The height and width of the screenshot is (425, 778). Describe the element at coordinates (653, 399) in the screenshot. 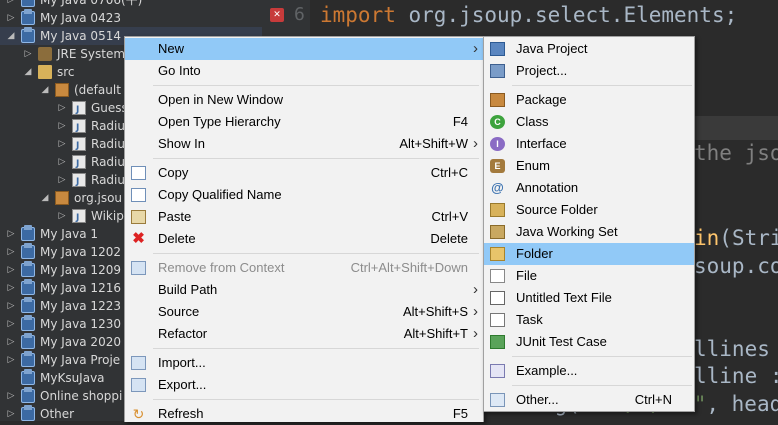

I see `menu-item-shortcut: Ctrl+N` at that location.